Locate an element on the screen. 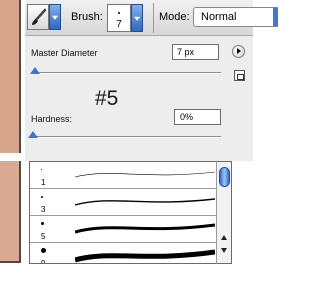  scroll-down-icon is located at coordinates (224, 250).